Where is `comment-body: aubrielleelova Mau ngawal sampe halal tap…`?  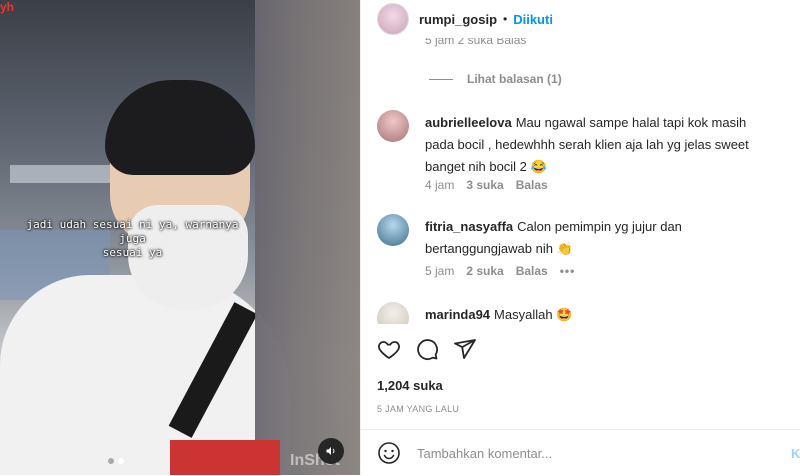
comment-body: aubrielleelova Mau ngawal sampe halal tap… is located at coordinates (595, 145).